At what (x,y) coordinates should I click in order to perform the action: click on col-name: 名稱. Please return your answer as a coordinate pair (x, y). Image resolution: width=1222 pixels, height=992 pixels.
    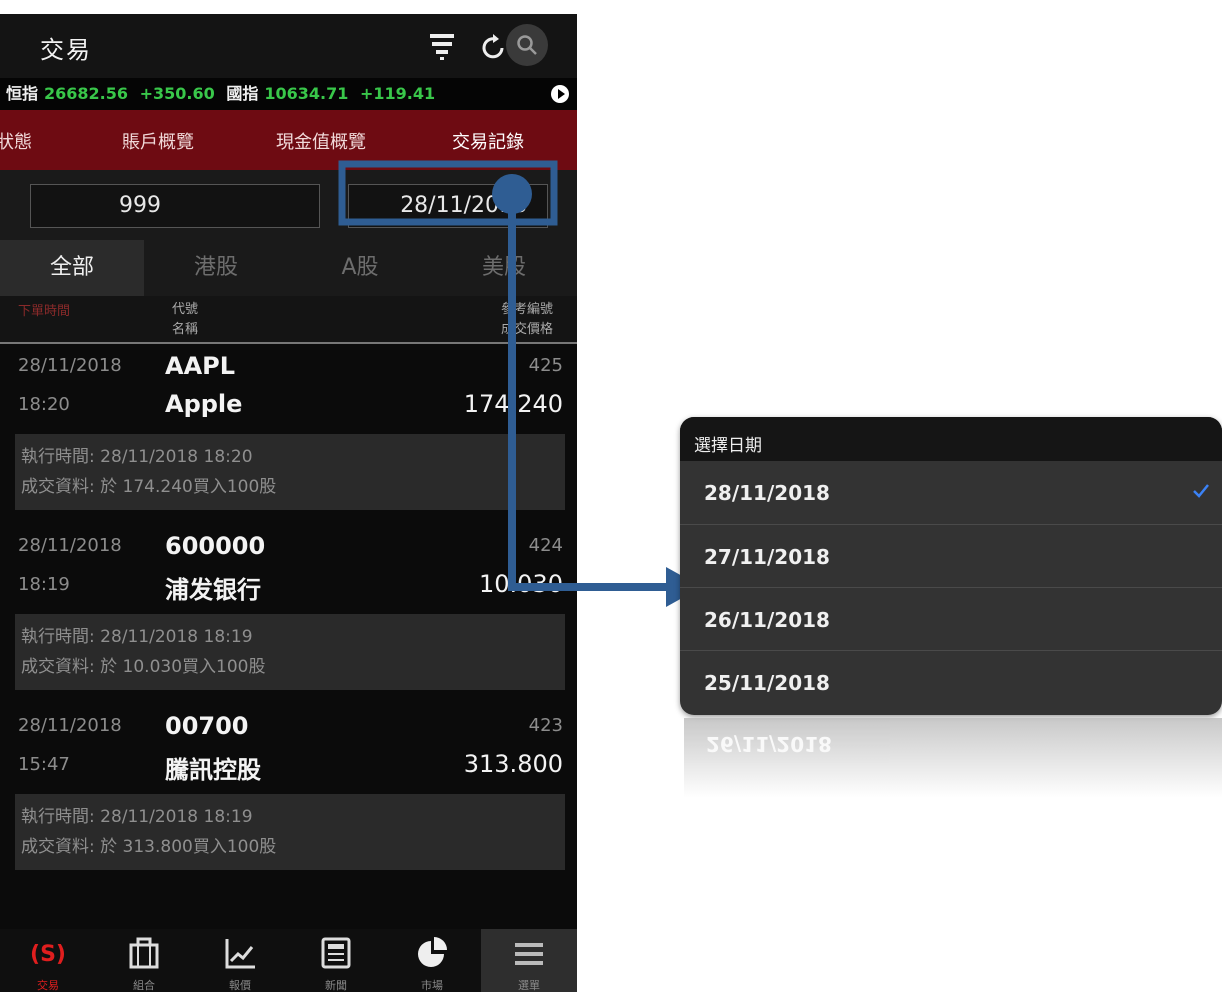
    Looking at the image, I should click on (185, 327).